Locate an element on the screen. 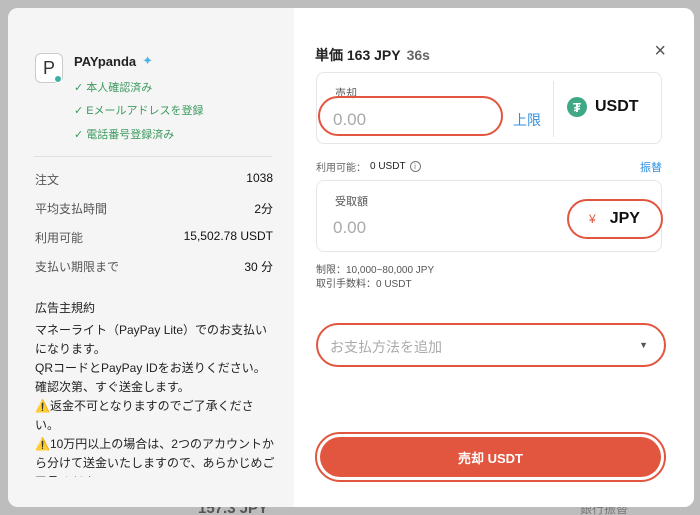 The width and height of the screenshot is (700, 515). verification-phone: ✓ 電話番号登録済み is located at coordinates (124, 134).